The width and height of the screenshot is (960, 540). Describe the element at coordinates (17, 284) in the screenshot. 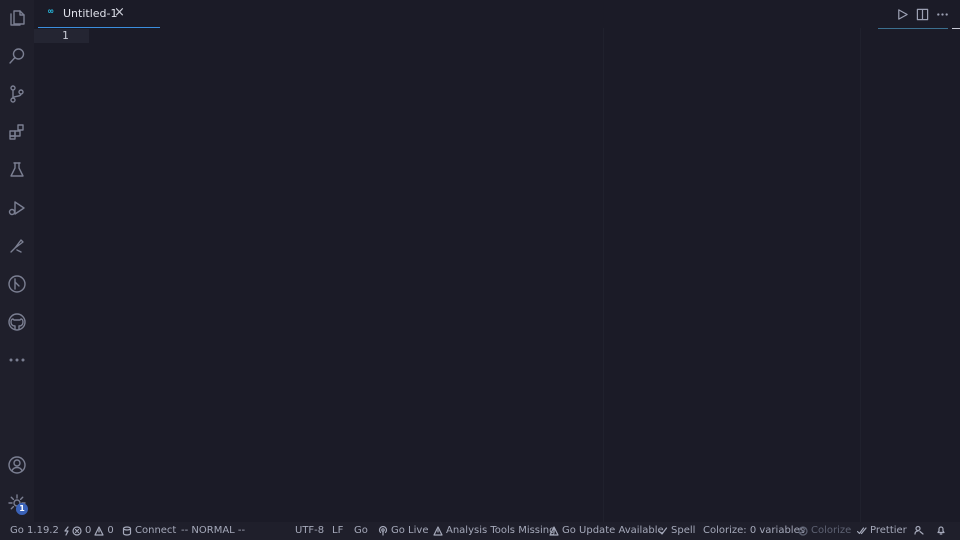

I see `gitlens-icon` at that location.